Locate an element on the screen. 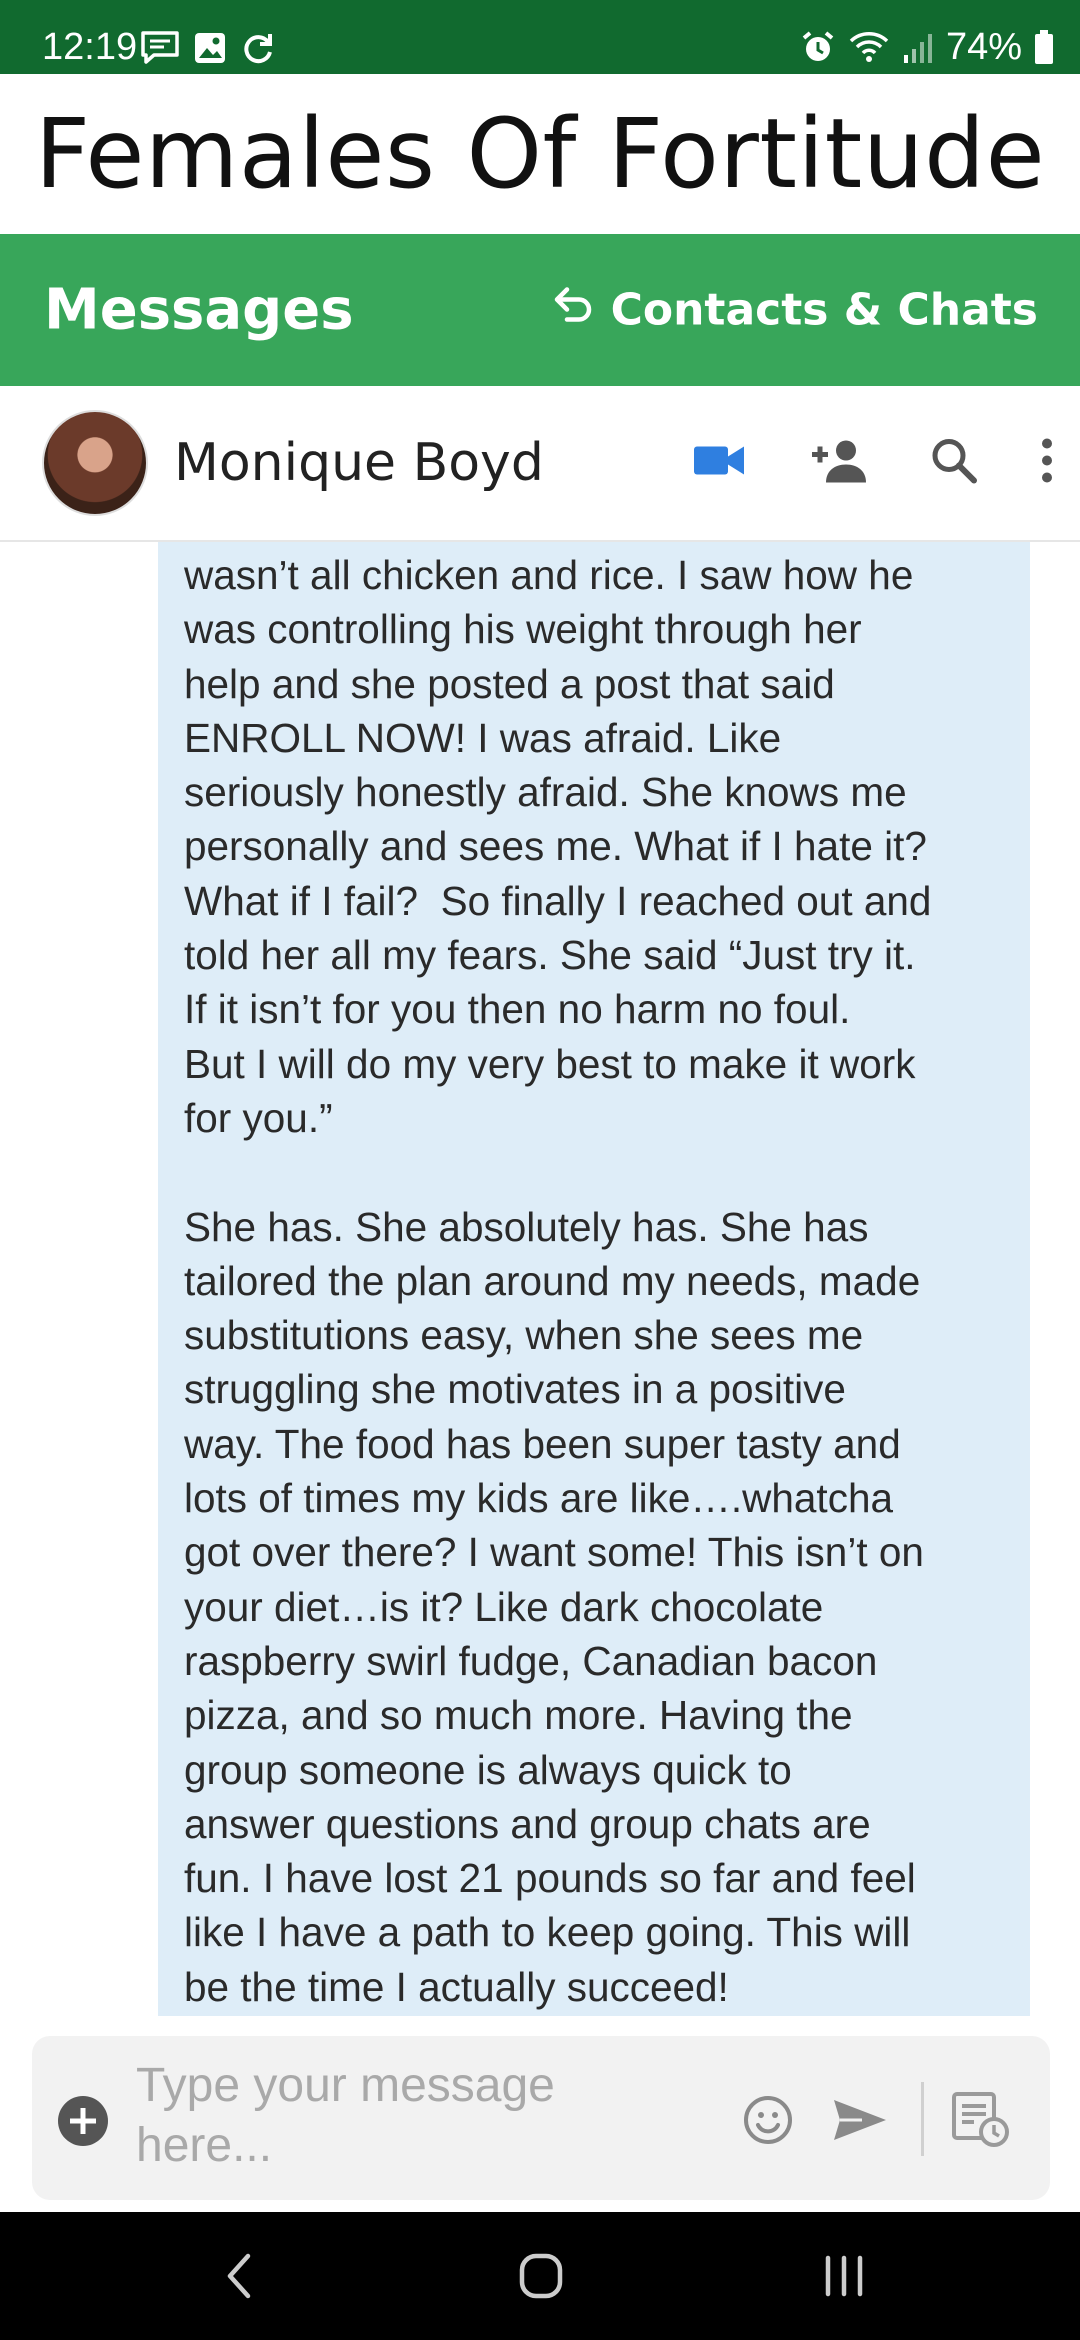 The width and height of the screenshot is (1080, 2340). recent-apps-icon is located at coordinates (844, 2278).